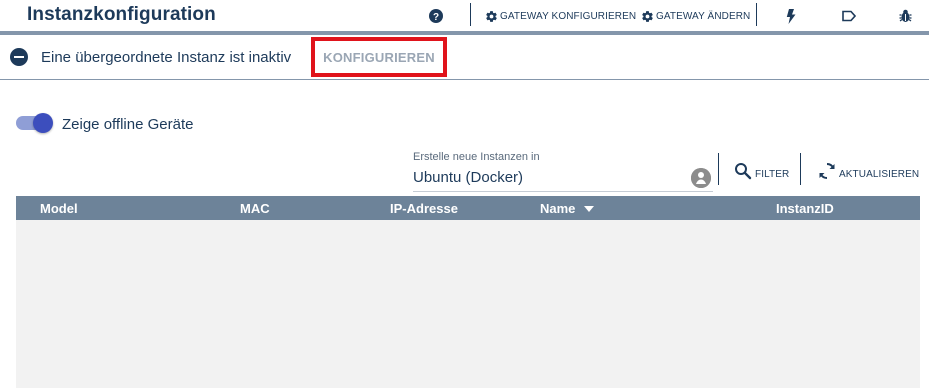  What do you see at coordinates (563, 191) in the screenshot?
I see `instance-host-select-underline` at bounding box center [563, 191].